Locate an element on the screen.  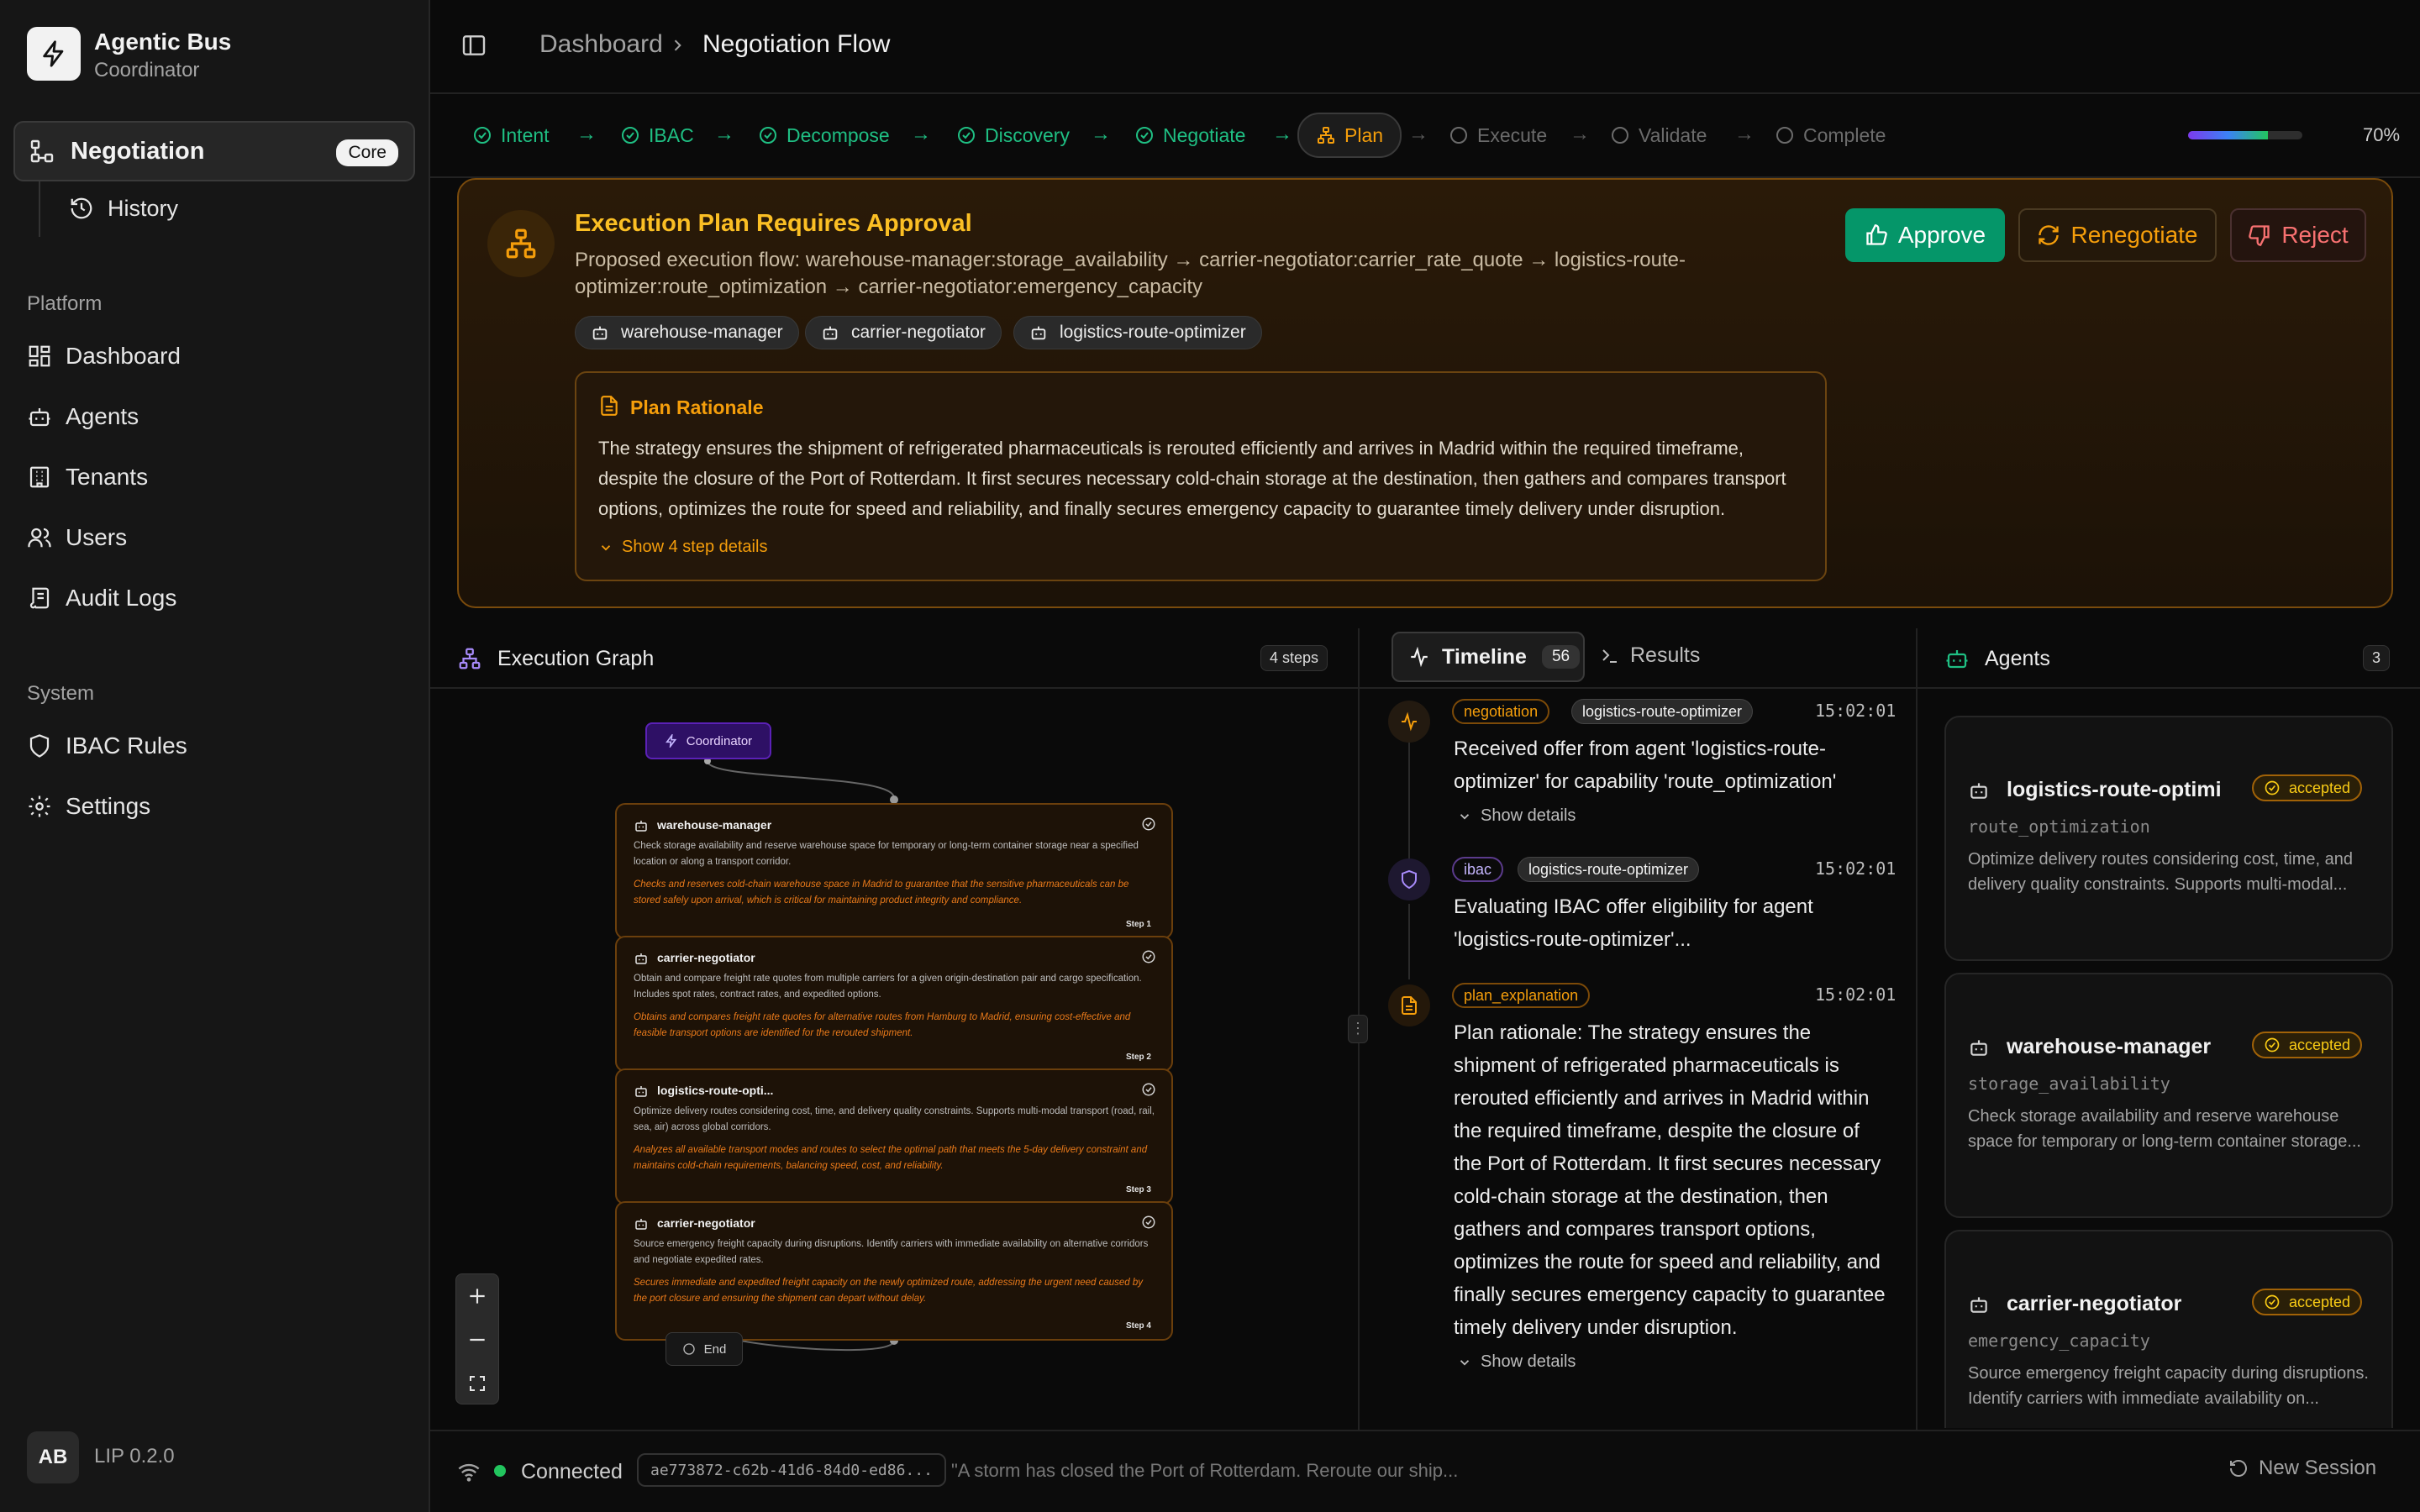
shield-icon is located at coordinates (46, 746).